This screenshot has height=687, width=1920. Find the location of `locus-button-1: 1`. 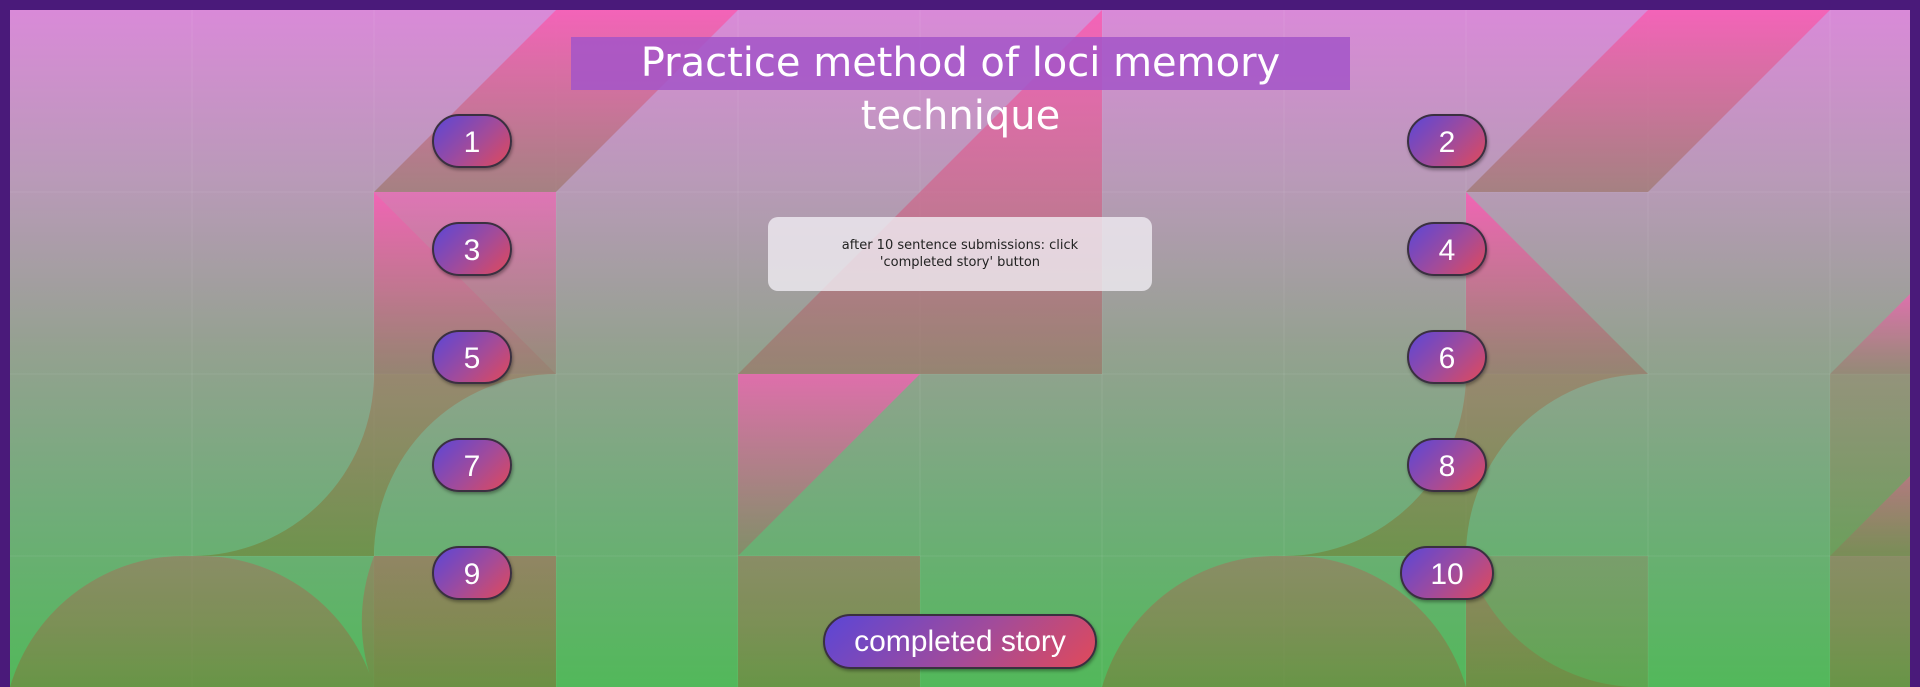

locus-button-1: 1 is located at coordinates (472, 141).